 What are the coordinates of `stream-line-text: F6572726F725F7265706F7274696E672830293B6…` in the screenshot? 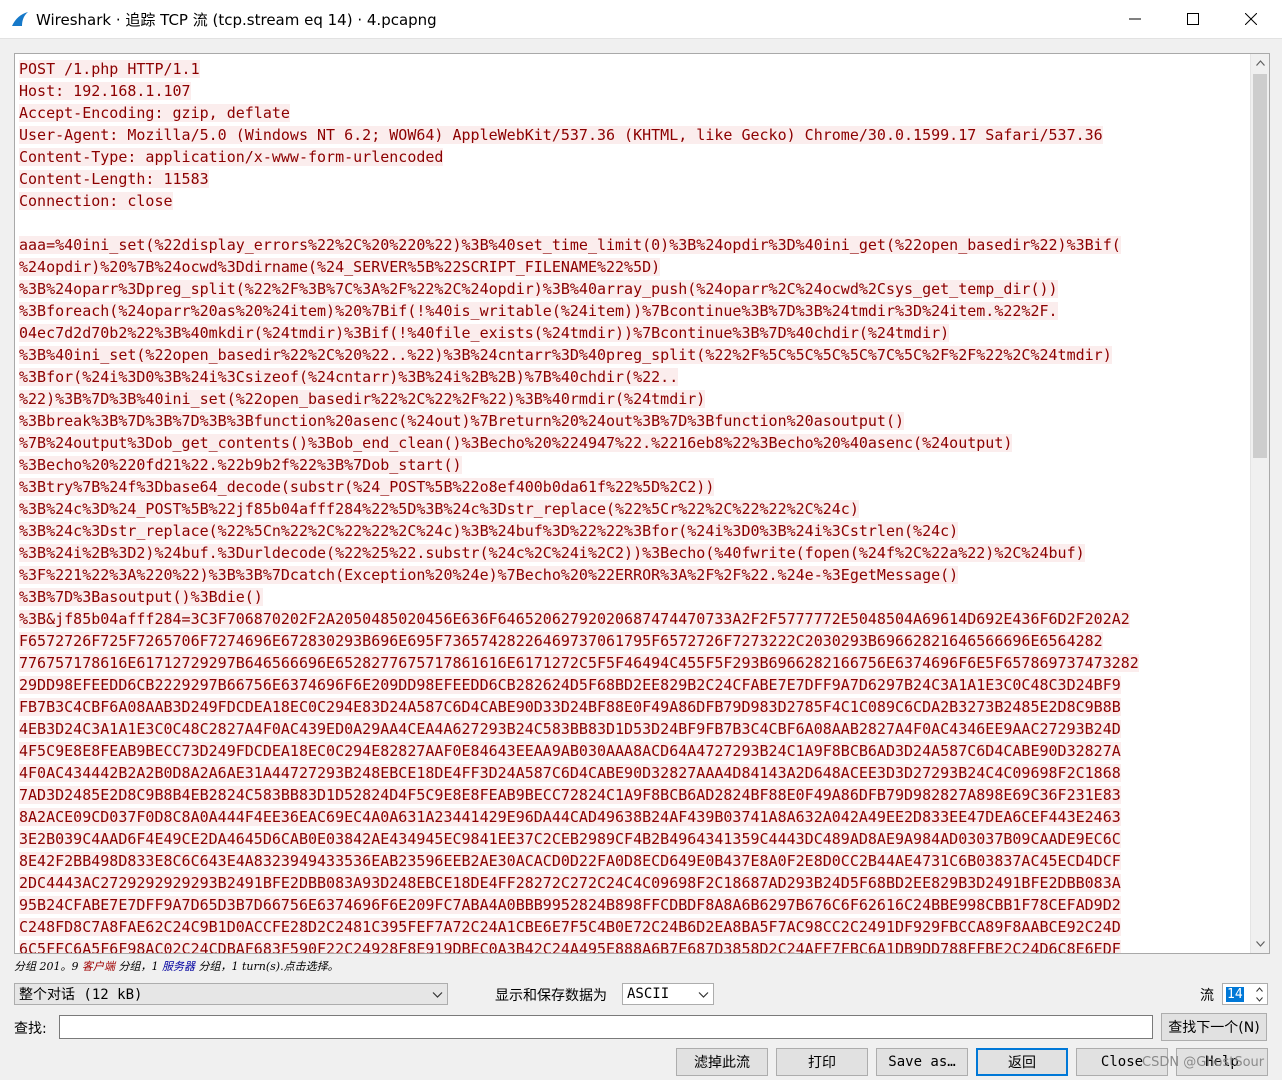 It's located at (561, 641).